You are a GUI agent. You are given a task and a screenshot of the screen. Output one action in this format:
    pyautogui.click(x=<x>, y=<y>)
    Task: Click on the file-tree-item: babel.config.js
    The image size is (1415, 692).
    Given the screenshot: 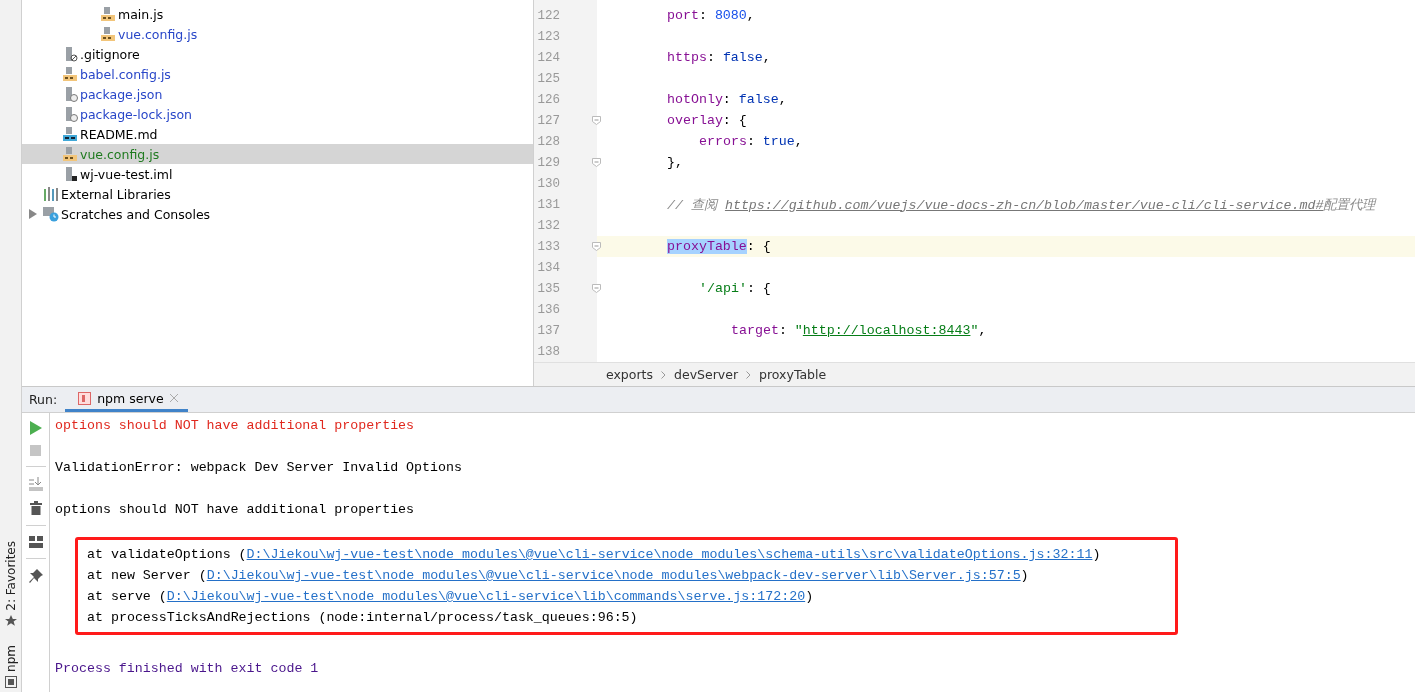 What is the action you would take?
    pyautogui.click(x=277, y=74)
    